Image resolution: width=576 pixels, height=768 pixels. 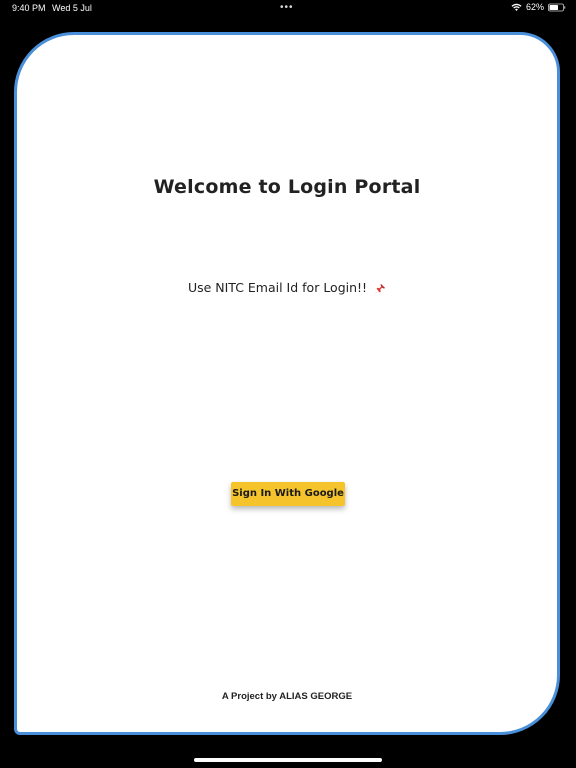 I want to click on home-indicator, so click(x=288, y=760).